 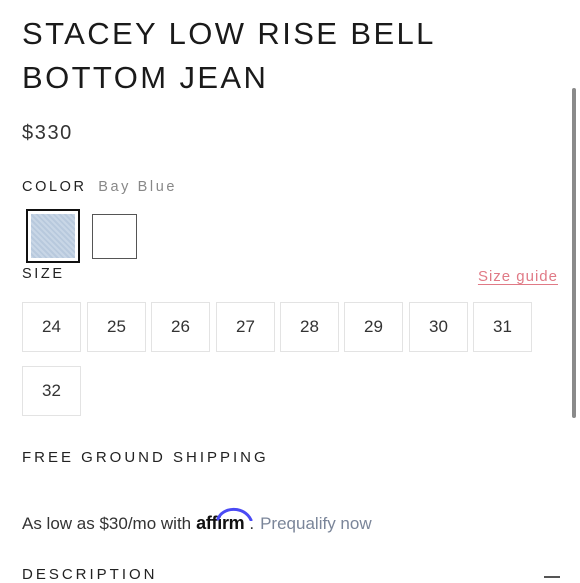 I want to click on selected-color-value: Bay Blue, so click(x=138, y=187).